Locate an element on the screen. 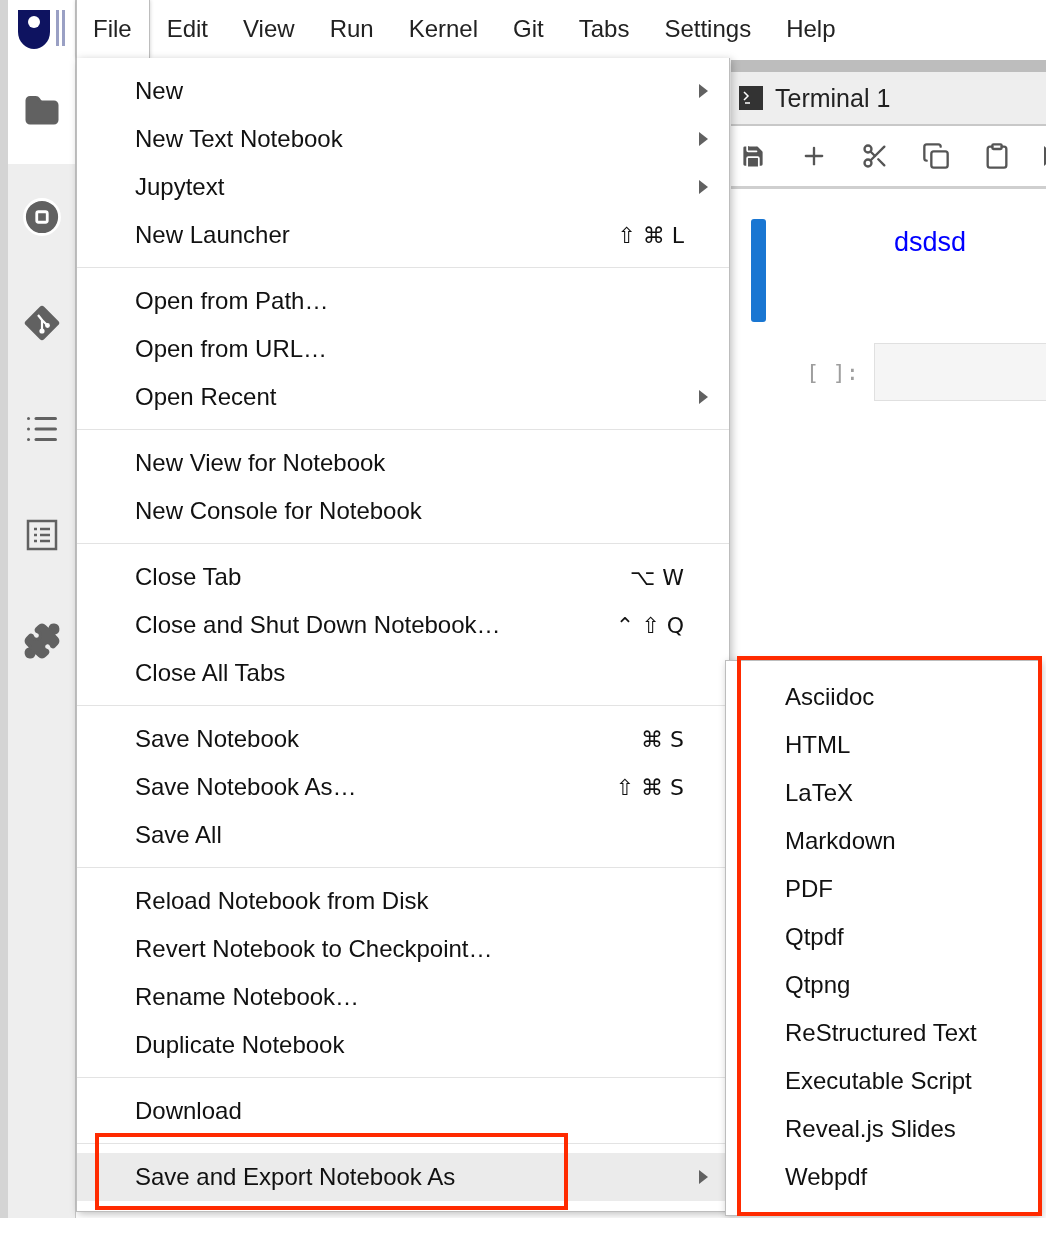 The height and width of the screenshot is (1260, 1046). sidebar-tab is located at coordinates (41, 111).